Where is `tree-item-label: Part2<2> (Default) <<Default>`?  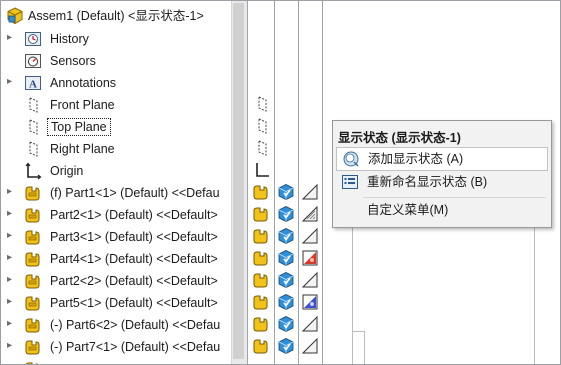
tree-item-label: Part2<2> (Default) <<Default> is located at coordinates (134, 281).